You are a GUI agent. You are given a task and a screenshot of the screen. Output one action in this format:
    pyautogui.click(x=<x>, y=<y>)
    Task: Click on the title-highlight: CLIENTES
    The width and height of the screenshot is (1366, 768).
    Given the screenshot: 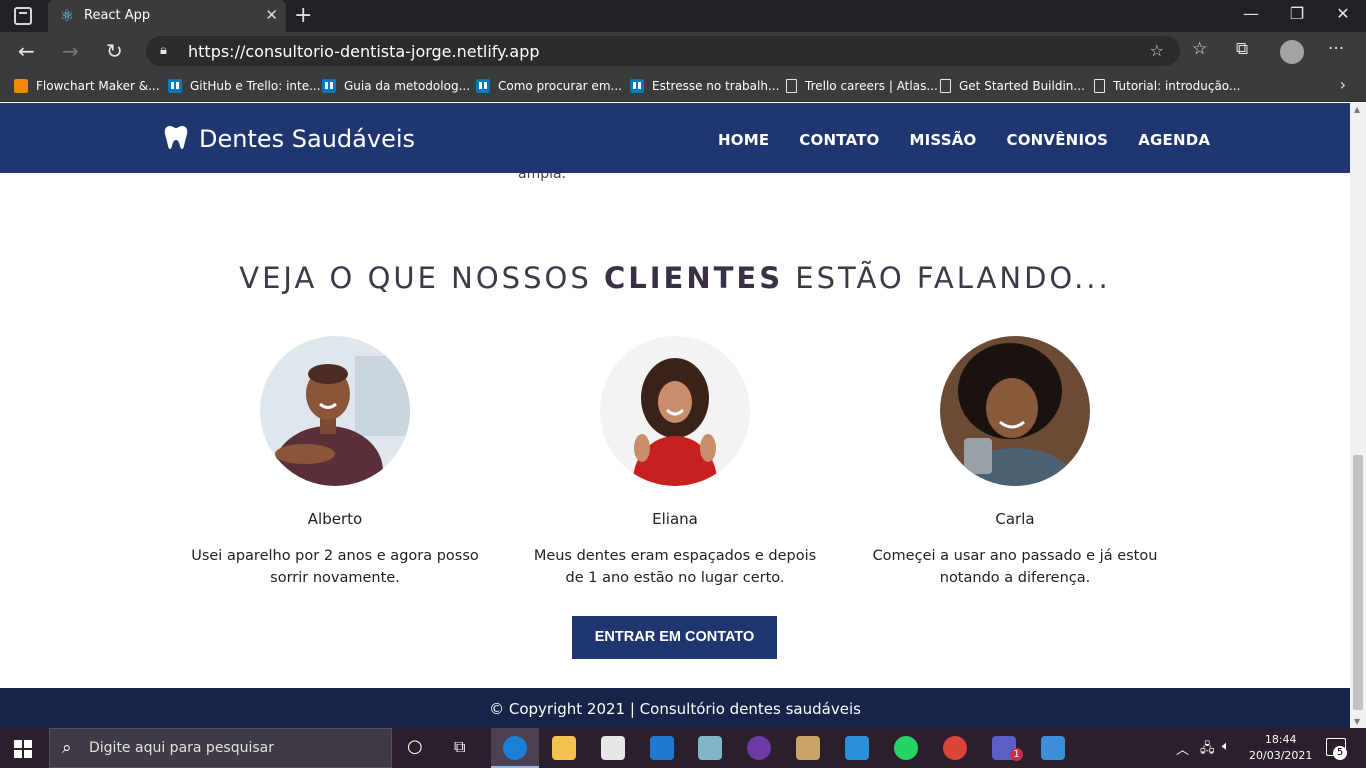 What is the action you would take?
    pyautogui.click(x=693, y=278)
    